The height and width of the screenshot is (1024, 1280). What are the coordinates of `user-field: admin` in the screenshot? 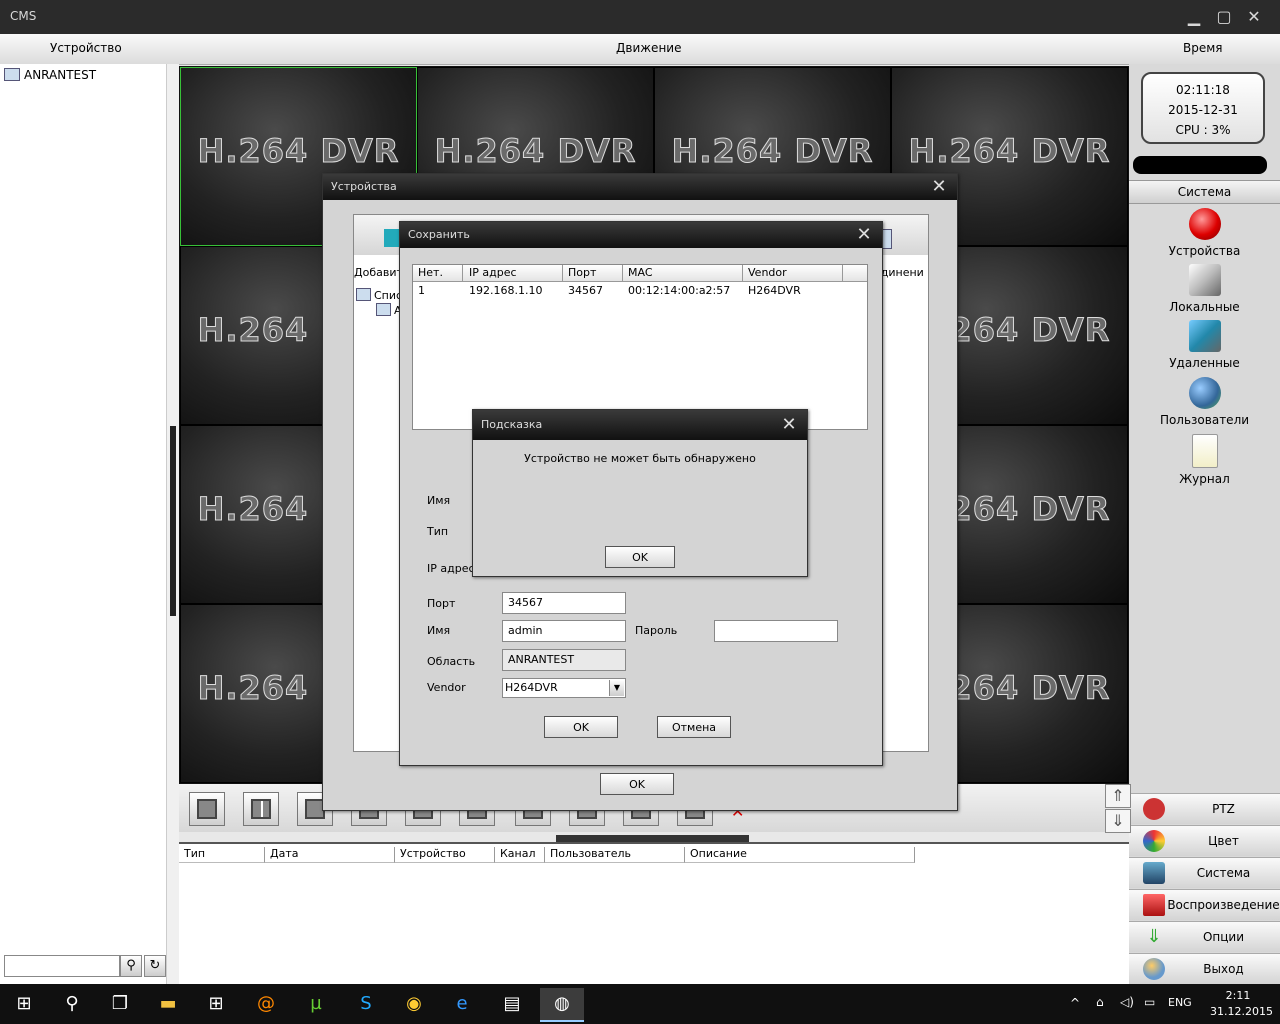 It's located at (564, 631).